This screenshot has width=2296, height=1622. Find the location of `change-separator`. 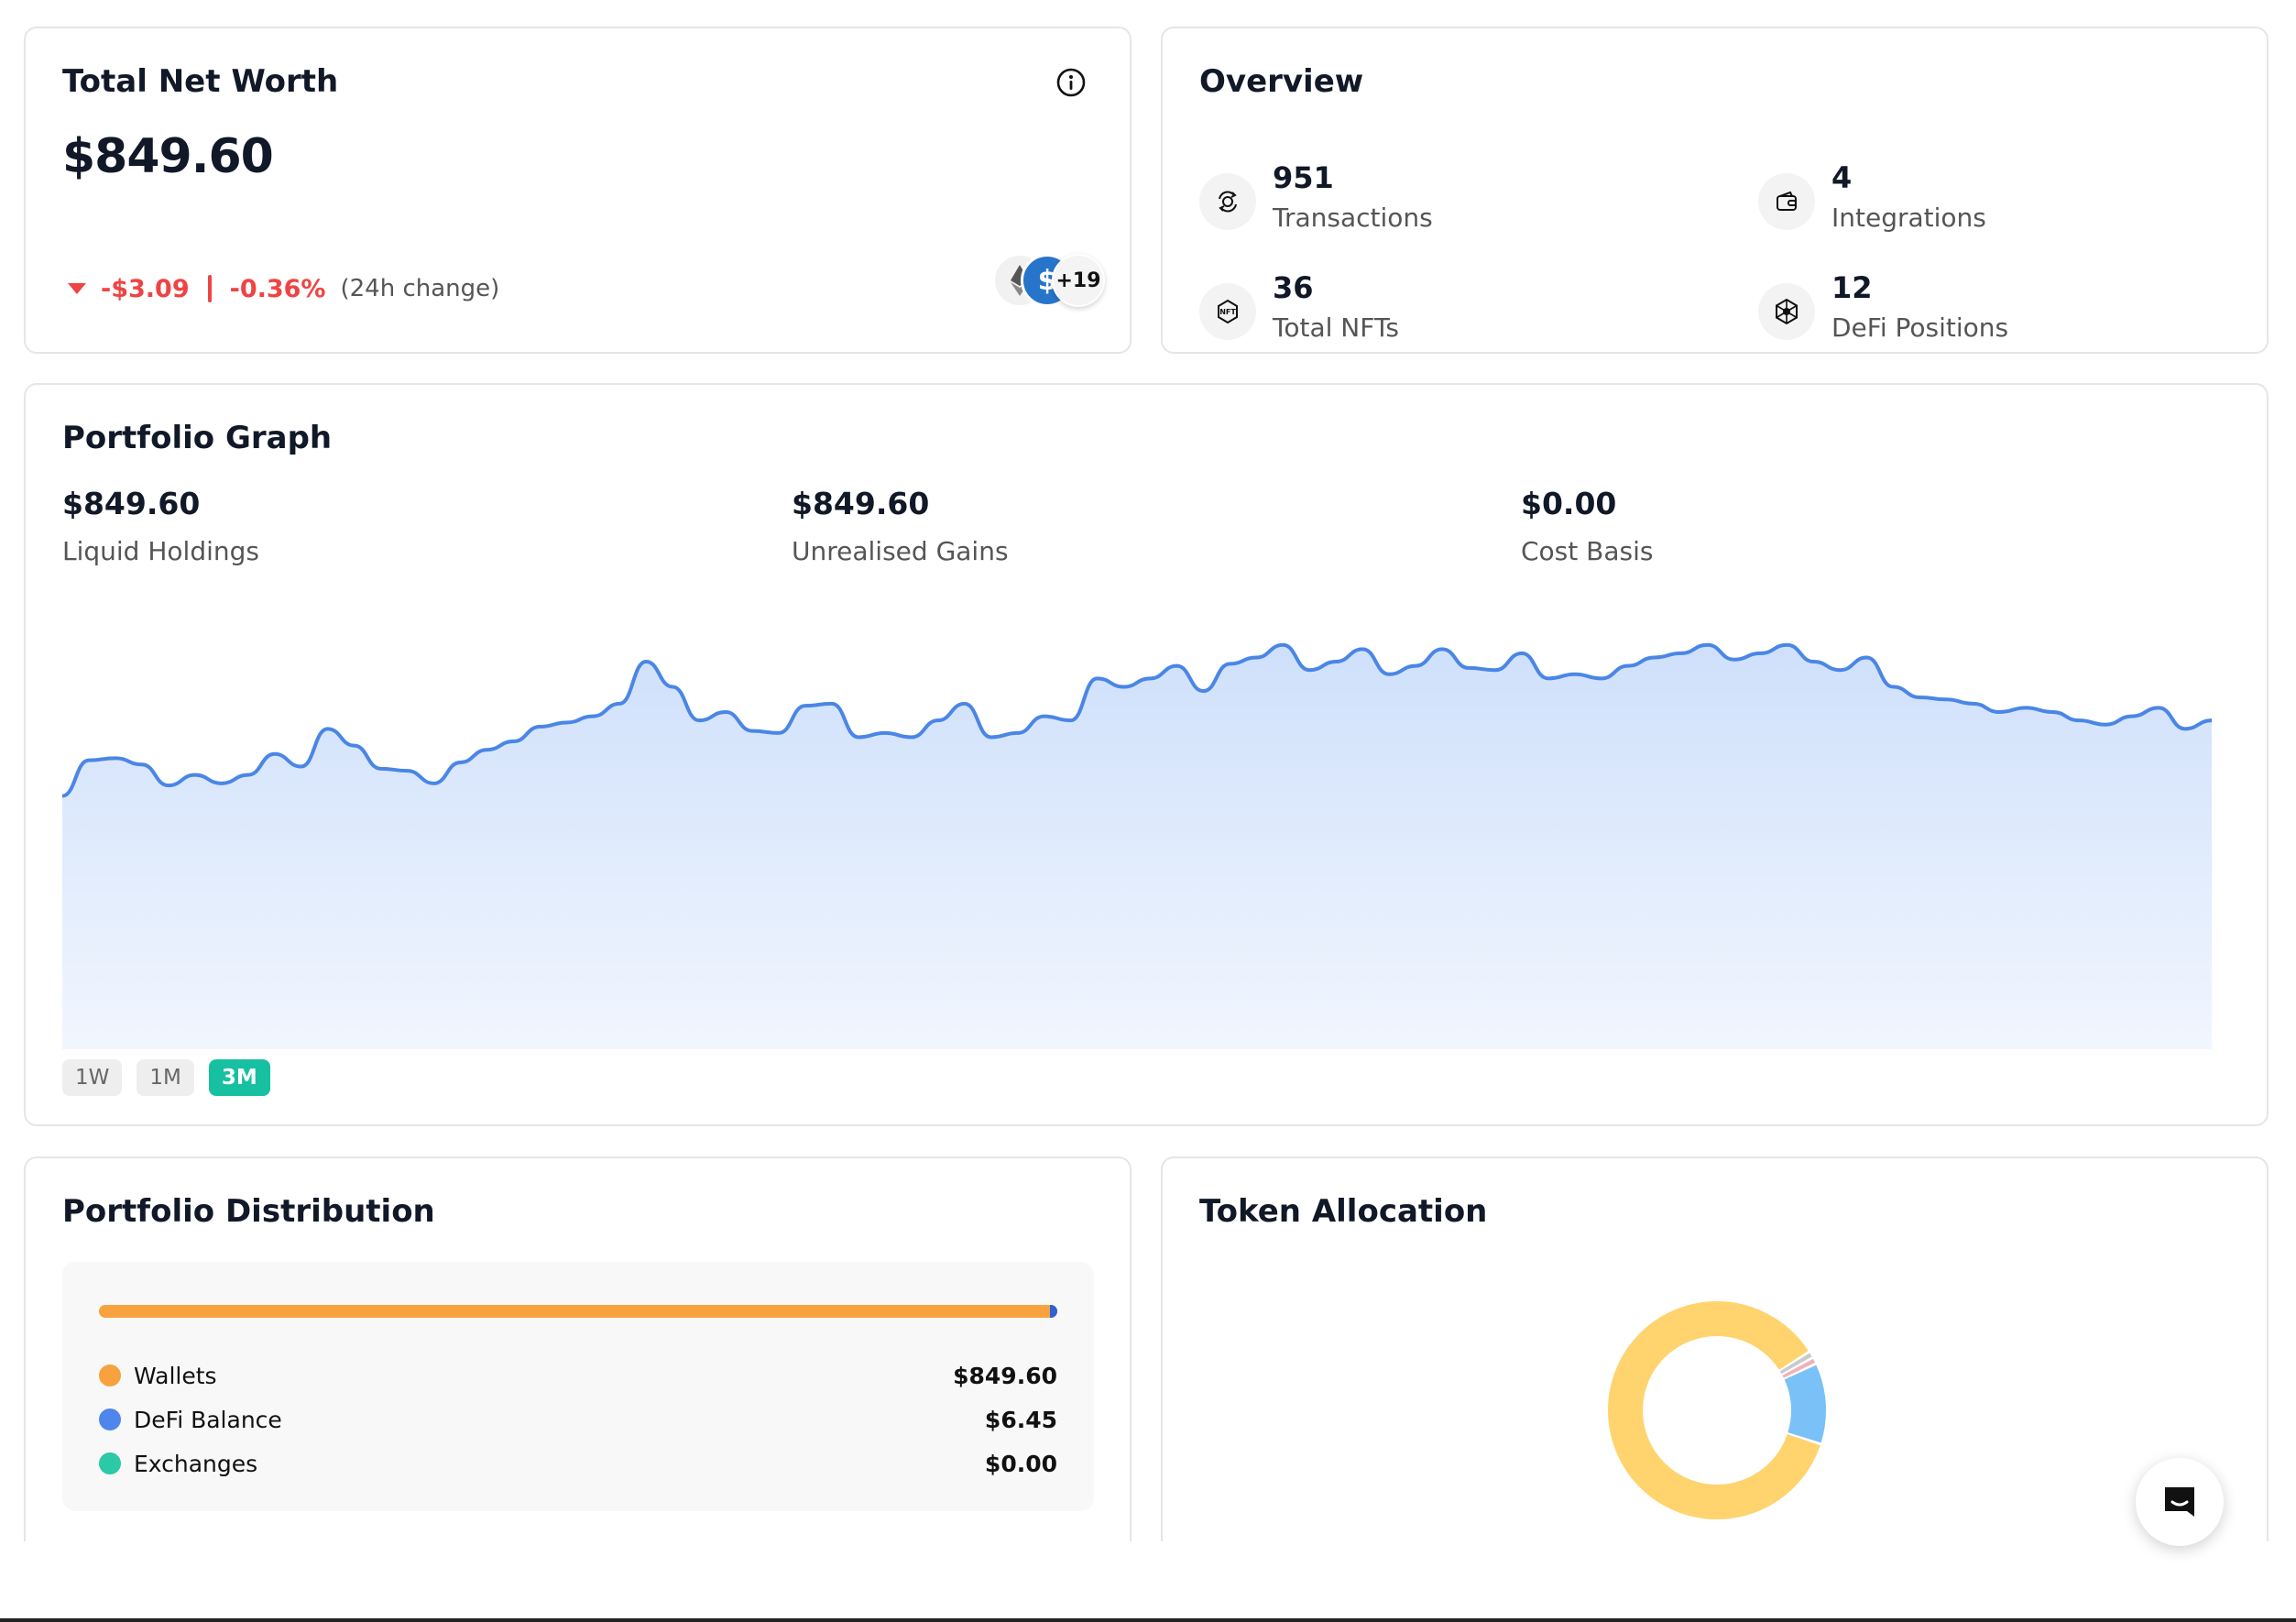

change-separator is located at coordinates (210, 288).